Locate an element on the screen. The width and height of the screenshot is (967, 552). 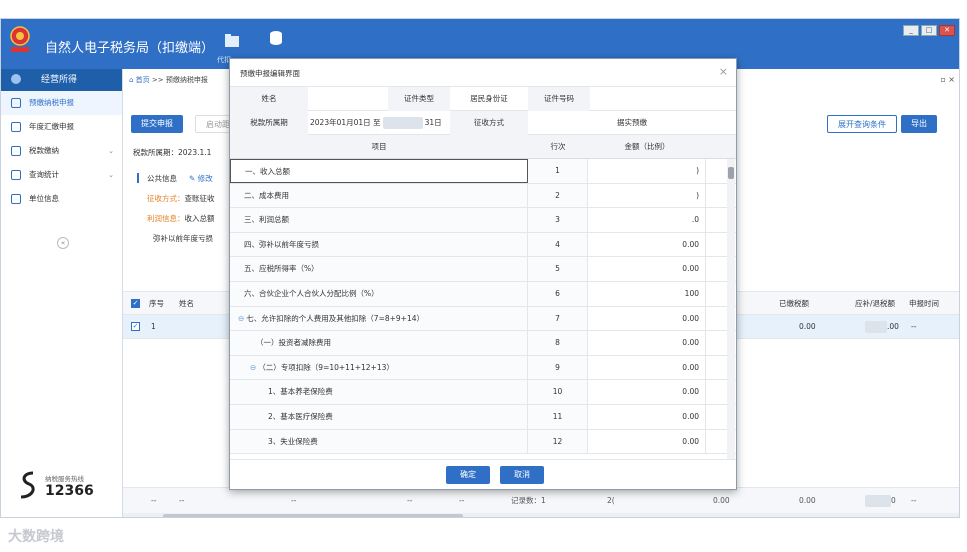
breadcrumb-home: ⌂ 首页 is located at coordinates (139, 80).